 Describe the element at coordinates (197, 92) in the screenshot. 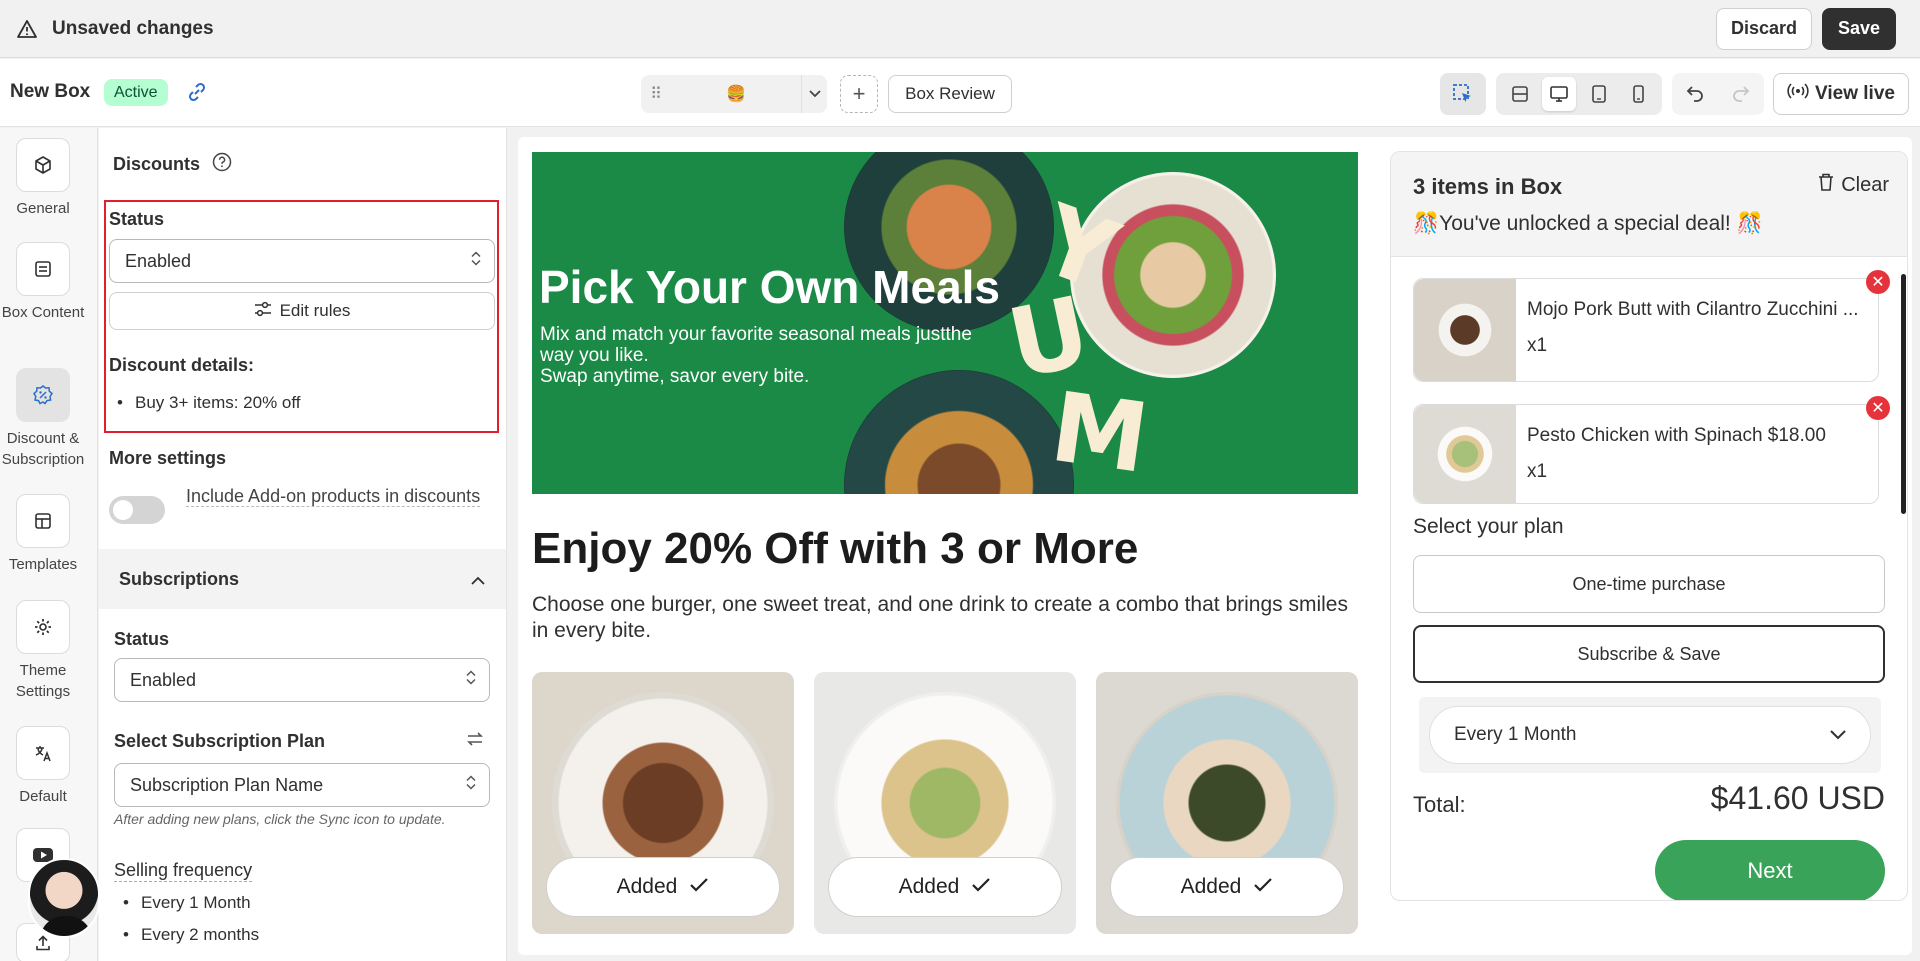

I see `link-icon` at that location.